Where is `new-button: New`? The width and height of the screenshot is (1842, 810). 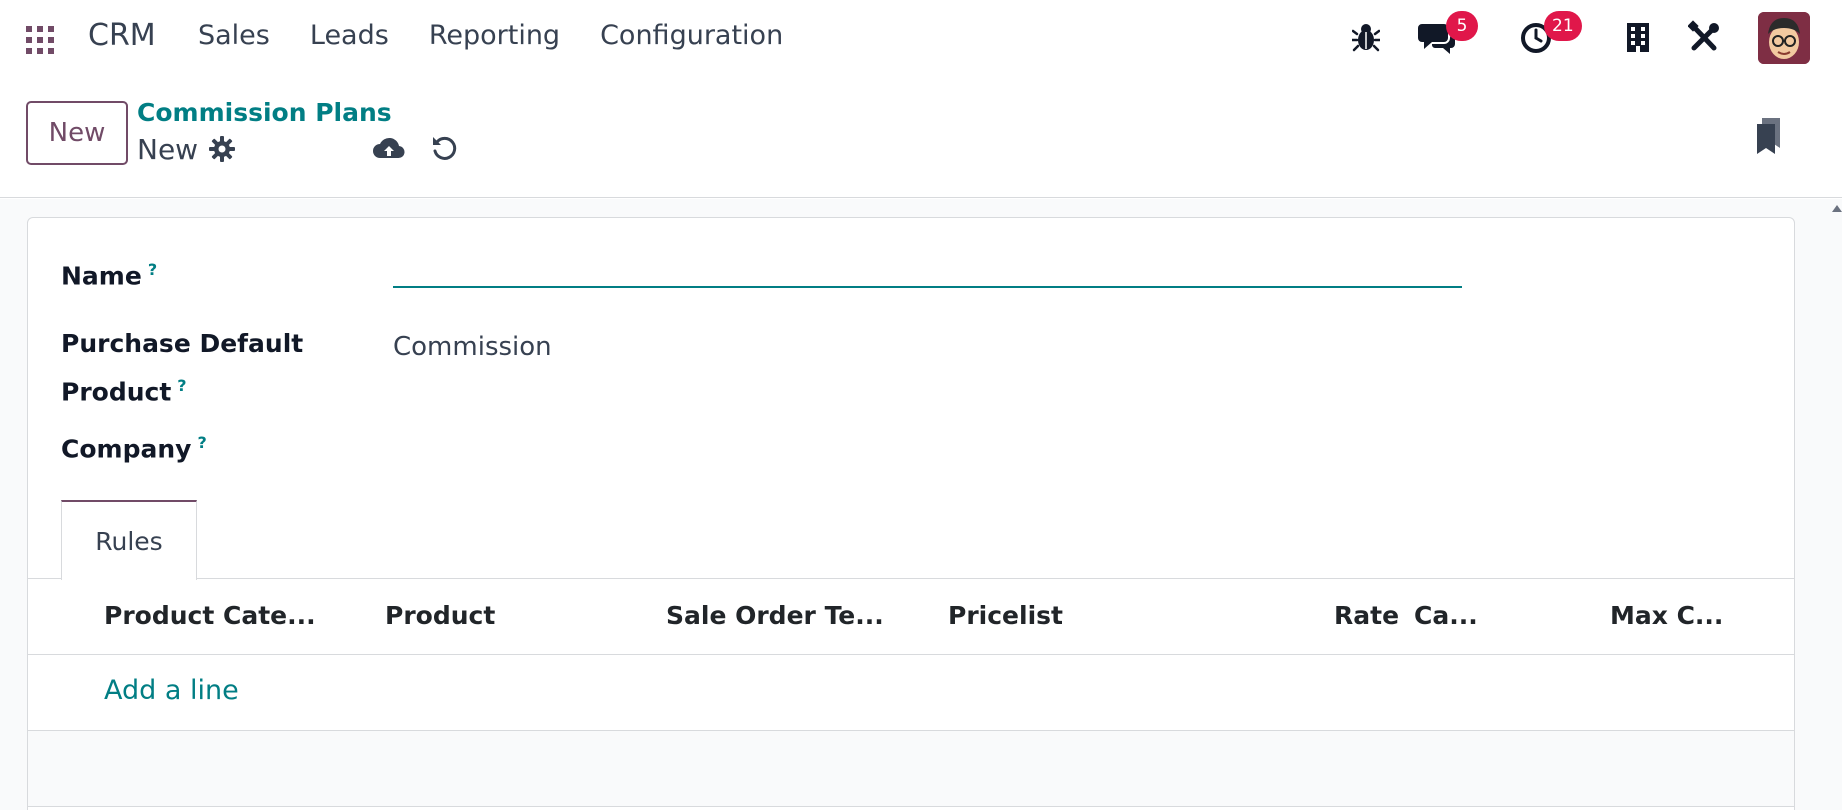 new-button: New is located at coordinates (77, 133).